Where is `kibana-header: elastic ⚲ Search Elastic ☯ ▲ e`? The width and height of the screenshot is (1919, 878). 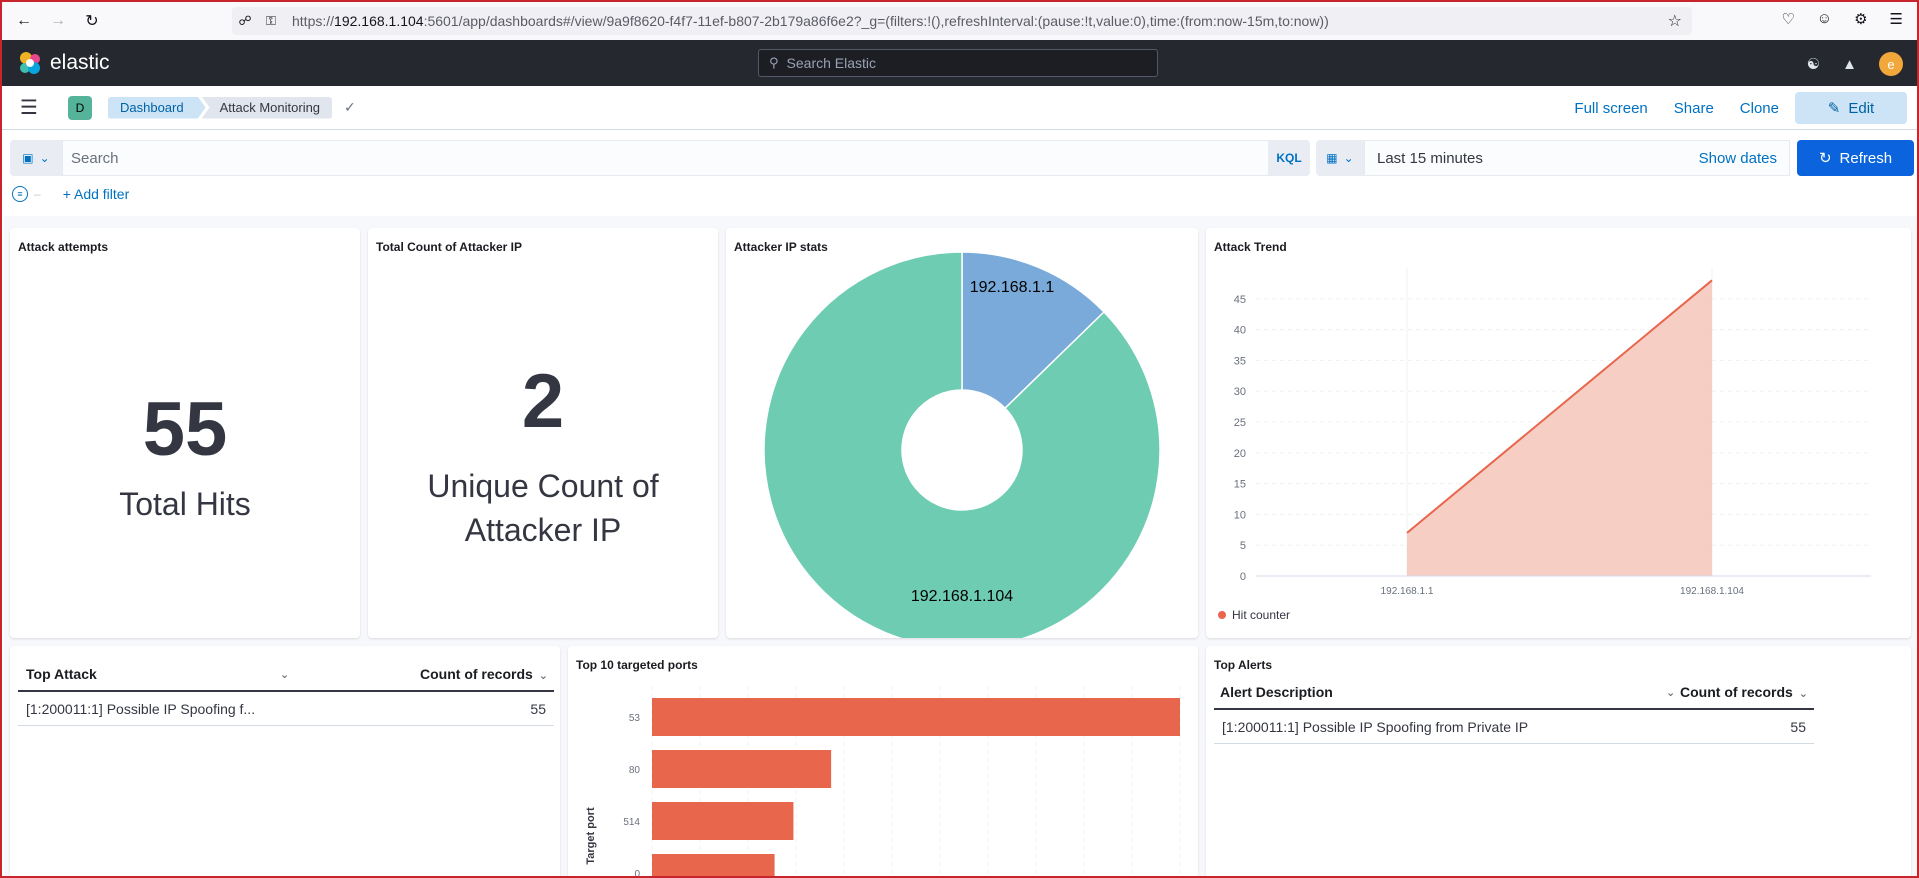
kibana-header: elastic ⚲ Search Elastic ☯ ▲ e is located at coordinates (959, 63).